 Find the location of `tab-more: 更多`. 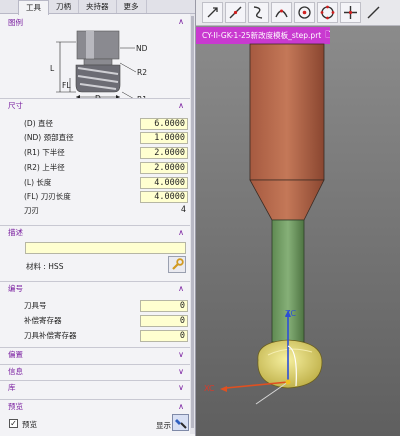

tab-more: 更多 is located at coordinates (132, 6).